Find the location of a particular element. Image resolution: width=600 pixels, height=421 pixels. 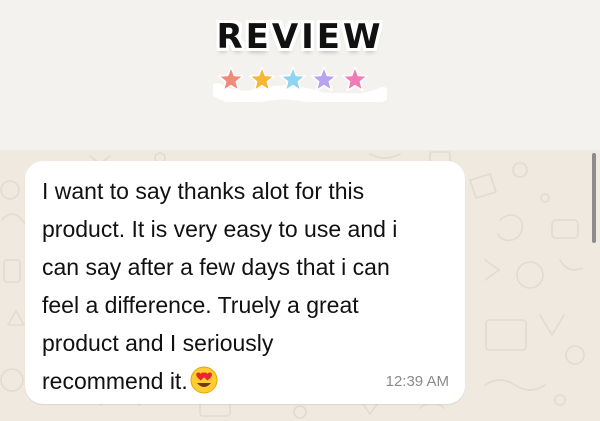

review-sticker: REVIEW is located at coordinates (300, 56).